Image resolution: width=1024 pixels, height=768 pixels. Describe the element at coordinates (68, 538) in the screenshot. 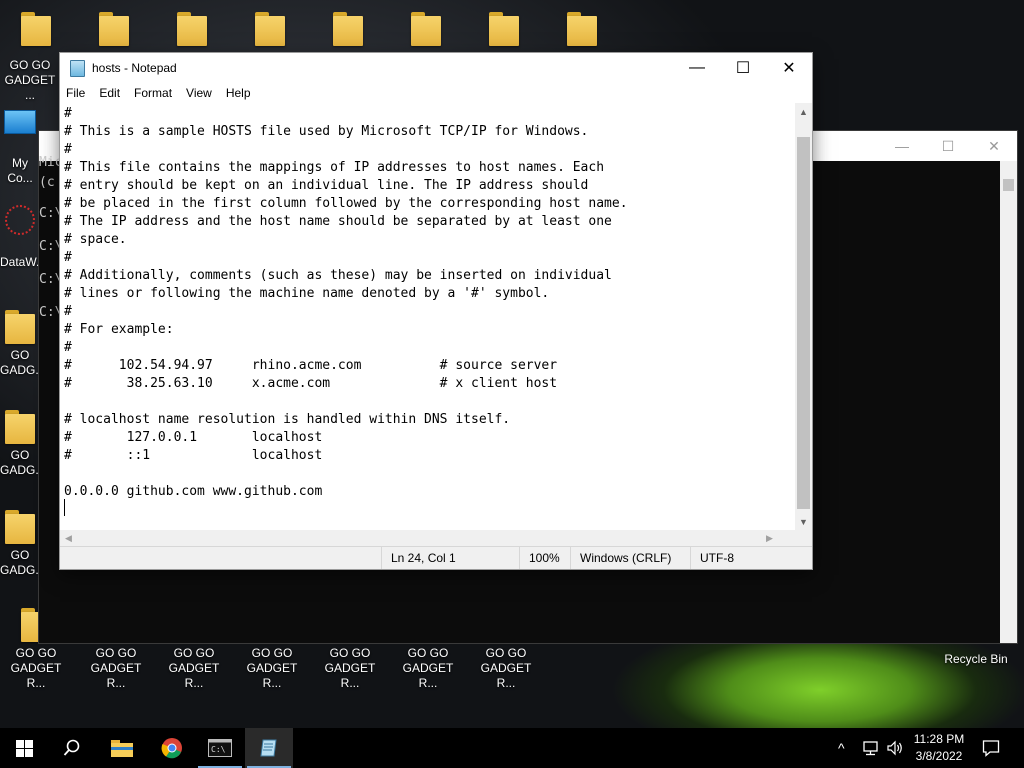

I see `scroll-left-arrow-icon: ◀` at that location.